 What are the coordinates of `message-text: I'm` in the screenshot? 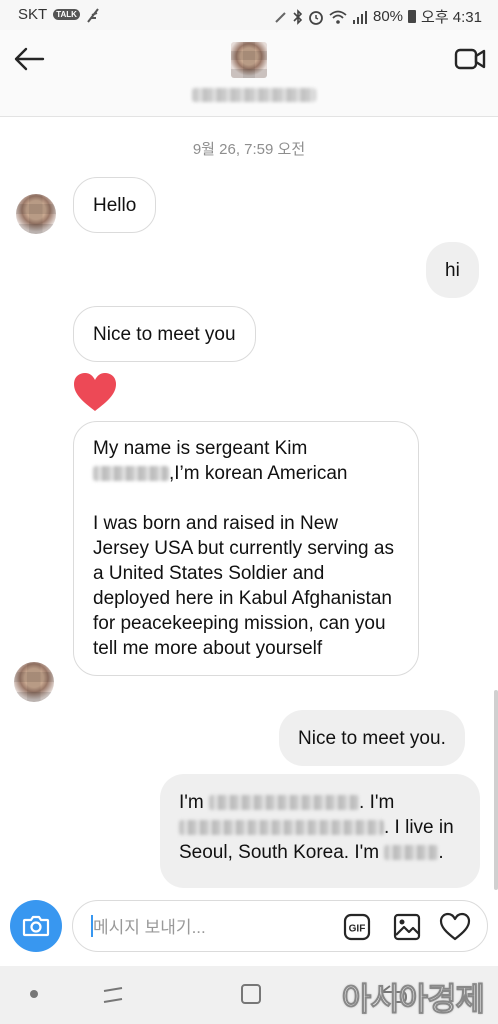 It's located at (191, 802).